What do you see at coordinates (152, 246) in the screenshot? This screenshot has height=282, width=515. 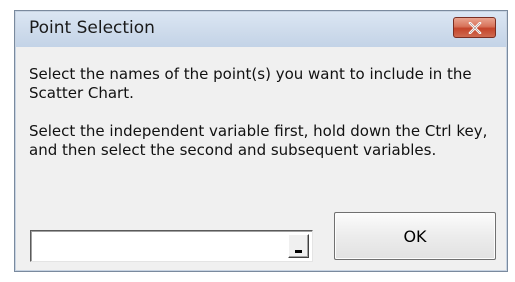 I see `range-reference-input` at bounding box center [152, 246].